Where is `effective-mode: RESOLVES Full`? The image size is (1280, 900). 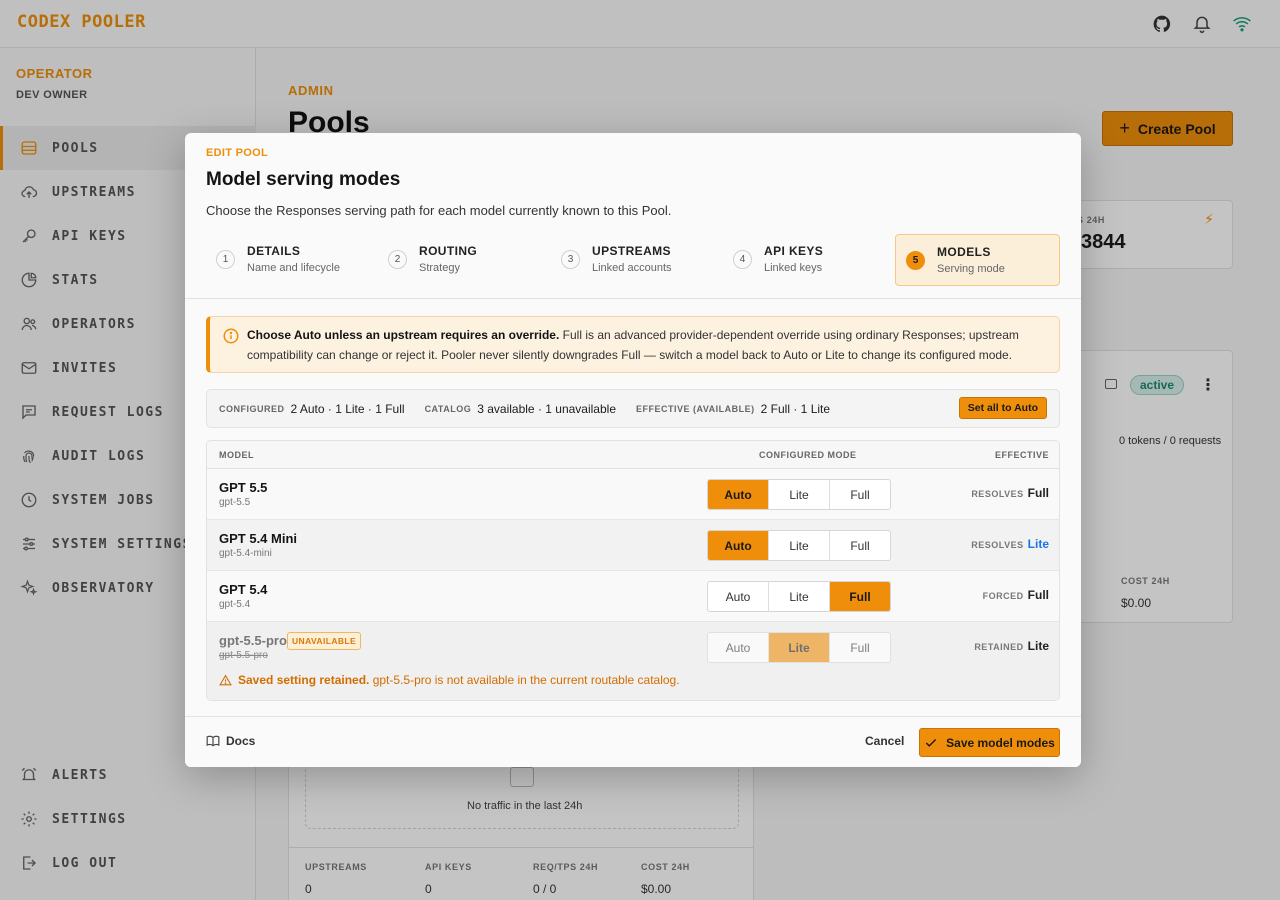
effective-mode: RESOLVES Full is located at coordinates (1010, 493).